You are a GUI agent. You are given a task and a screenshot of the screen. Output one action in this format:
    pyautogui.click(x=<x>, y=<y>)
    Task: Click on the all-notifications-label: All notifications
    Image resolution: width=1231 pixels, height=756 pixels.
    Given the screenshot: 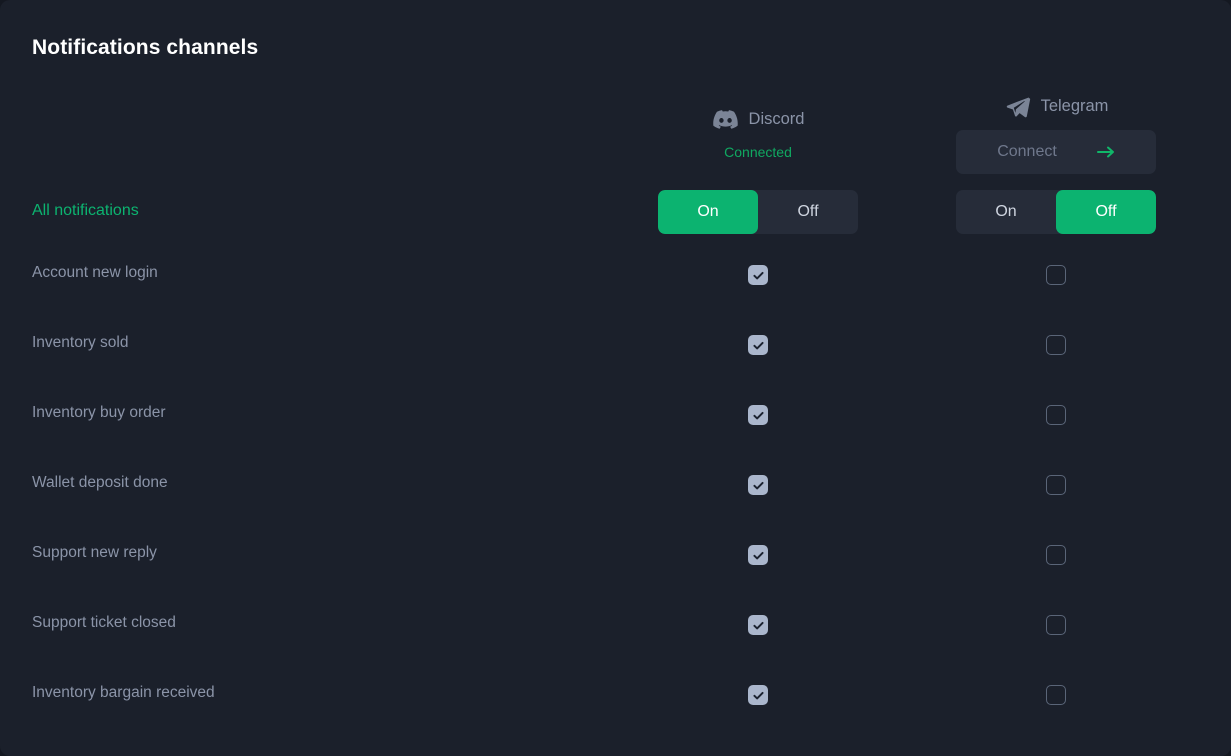 What is the action you would take?
    pyautogui.click(x=85, y=210)
    